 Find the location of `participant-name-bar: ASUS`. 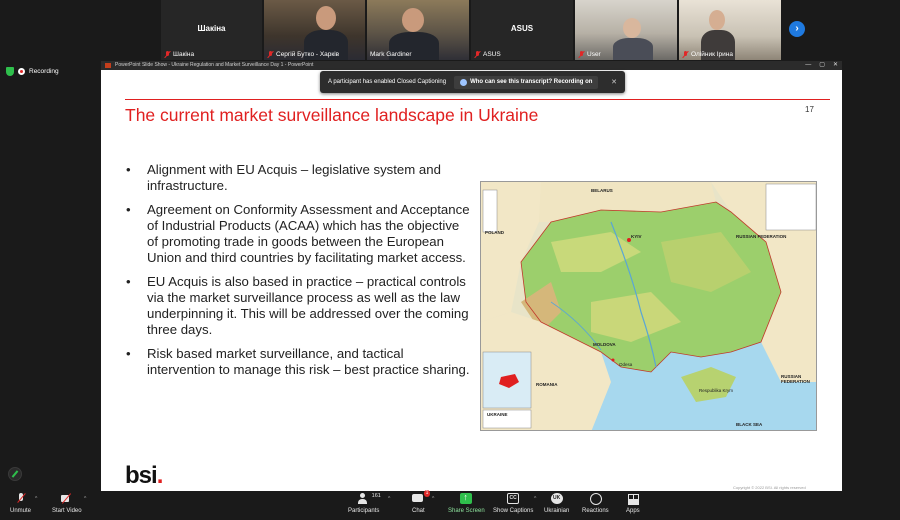

participant-name-bar: ASUS is located at coordinates (522, 54).